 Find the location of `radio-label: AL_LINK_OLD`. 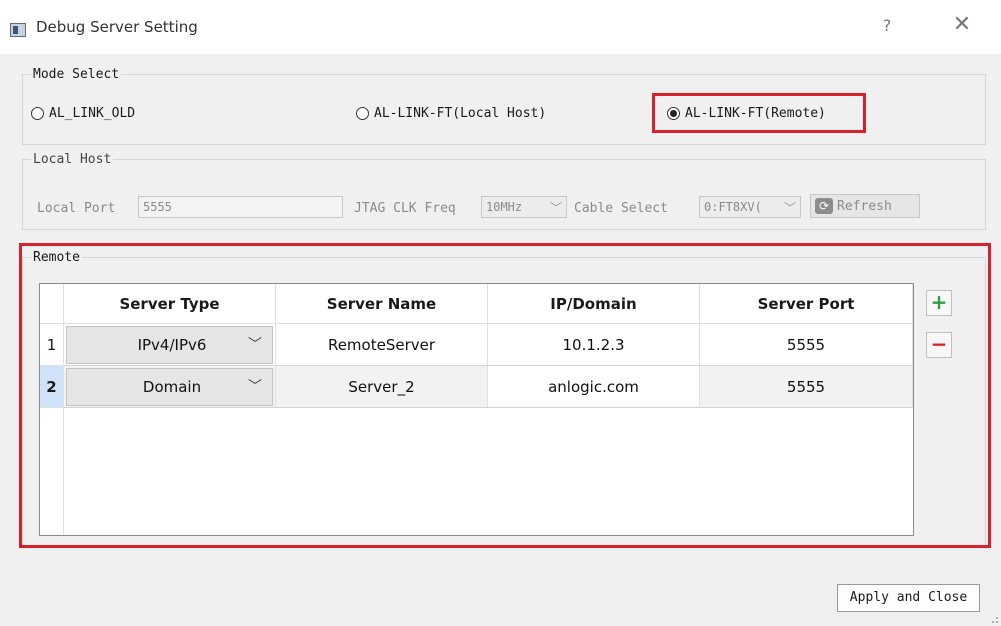

radio-label: AL_LINK_OLD is located at coordinates (92, 113).